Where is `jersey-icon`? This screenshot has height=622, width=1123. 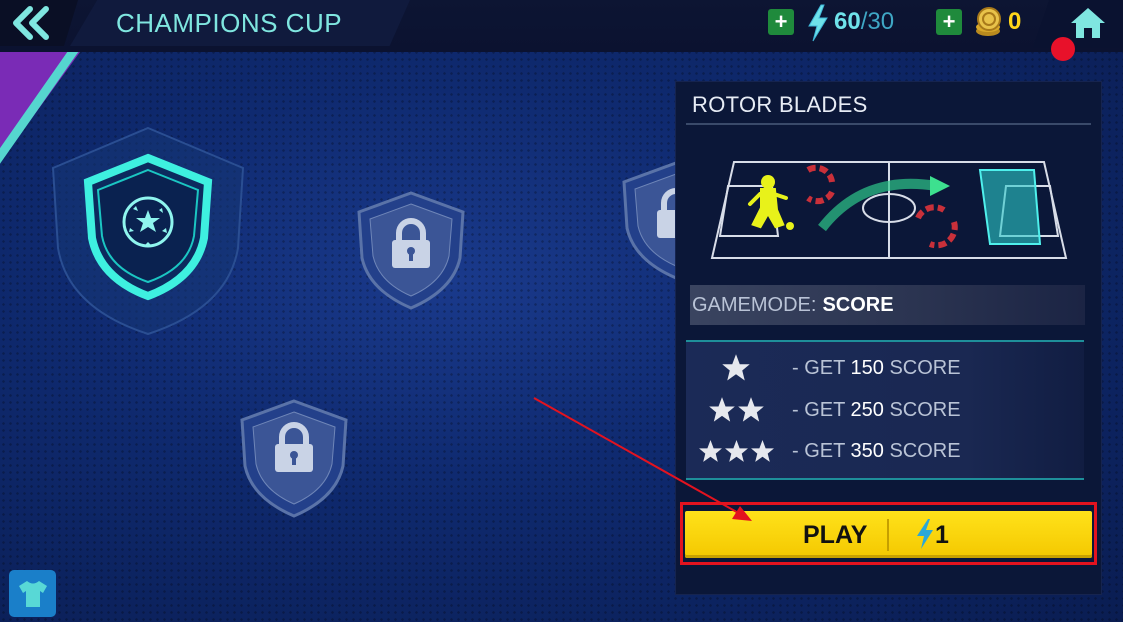
jersey-icon is located at coordinates (32, 593).